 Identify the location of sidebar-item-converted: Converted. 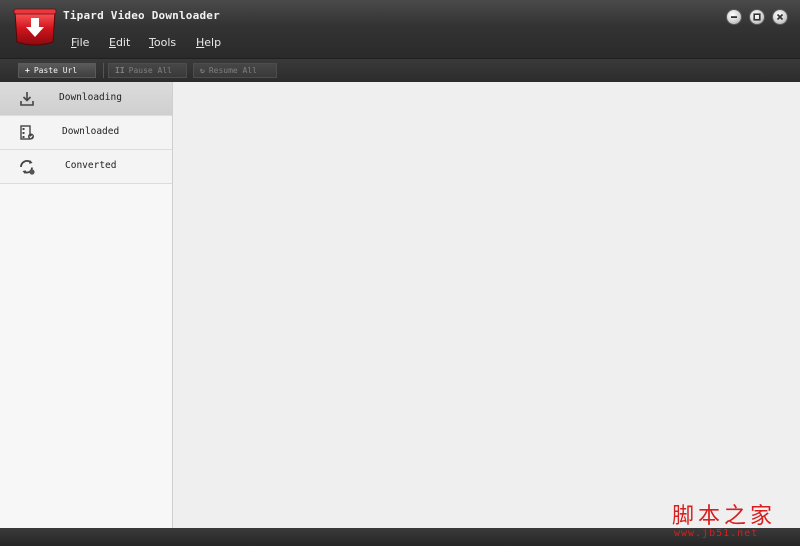
(86, 167).